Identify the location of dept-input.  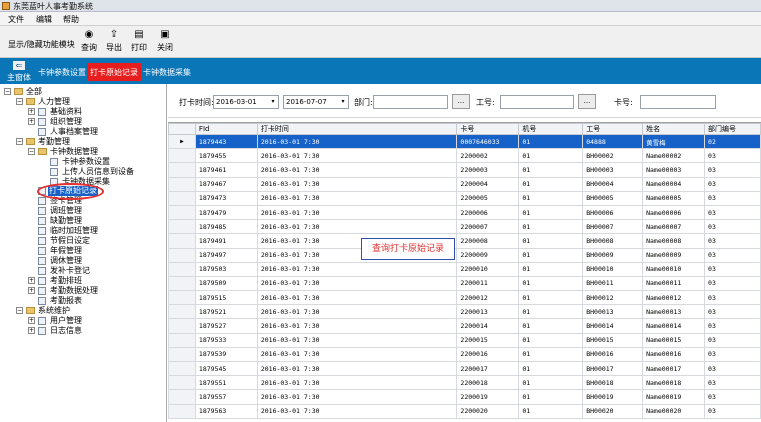
(410, 102).